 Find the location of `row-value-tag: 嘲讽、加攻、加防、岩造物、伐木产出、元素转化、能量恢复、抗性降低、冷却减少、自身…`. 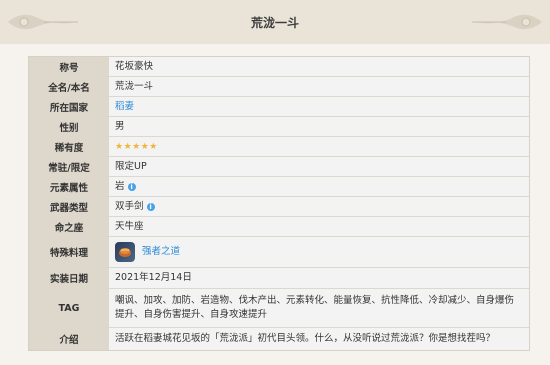

row-value-tag: 嘲讽、加攻、加防、岩造物、伐木产出、元素转化、能量恢复、抗性降低、冷却减少、自身… is located at coordinates (315, 307).